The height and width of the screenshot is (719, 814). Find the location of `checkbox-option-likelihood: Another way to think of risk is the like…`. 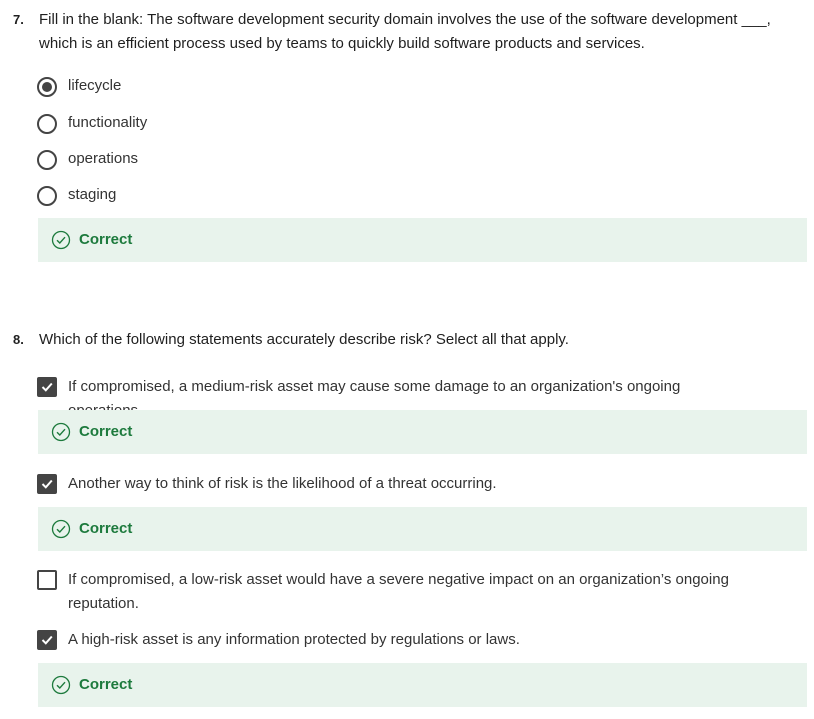

checkbox-option-likelihood: Another way to think of risk is the like… is located at coordinates (417, 486).